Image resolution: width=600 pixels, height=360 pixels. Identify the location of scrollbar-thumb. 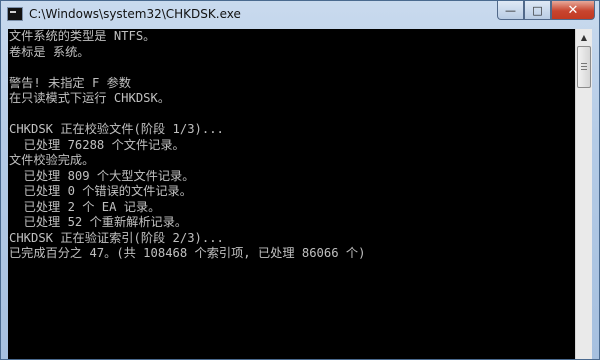
(584, 67).